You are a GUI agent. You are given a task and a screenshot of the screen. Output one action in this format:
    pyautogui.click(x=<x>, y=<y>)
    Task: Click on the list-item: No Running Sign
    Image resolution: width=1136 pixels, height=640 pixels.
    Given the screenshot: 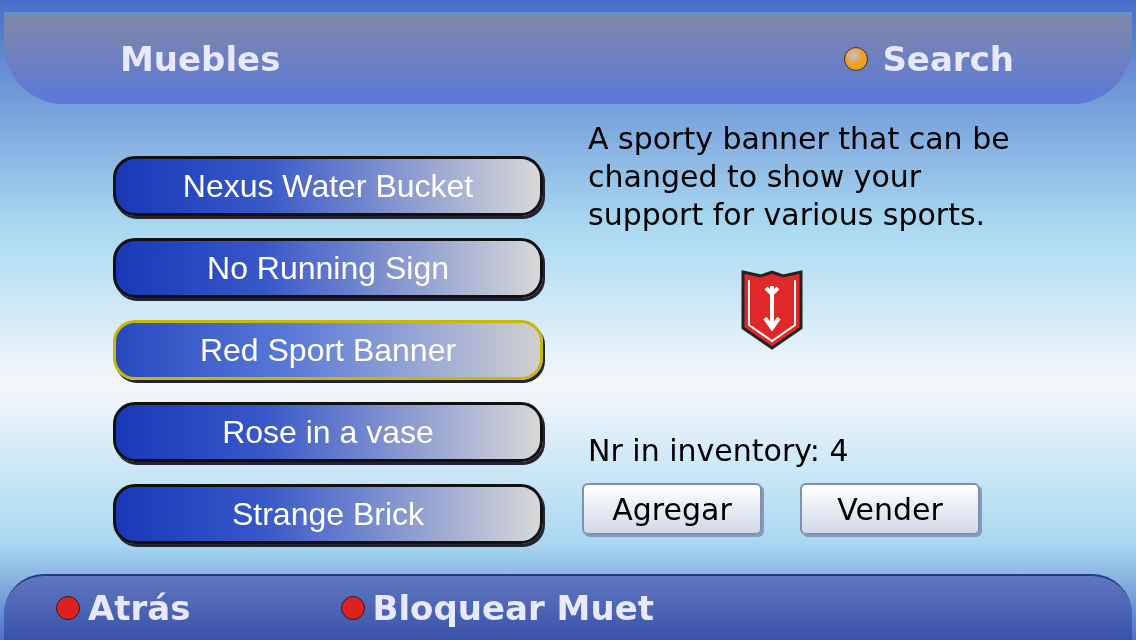 What is the action you would take?
    pyautogui.click(x=328, y=268)
    